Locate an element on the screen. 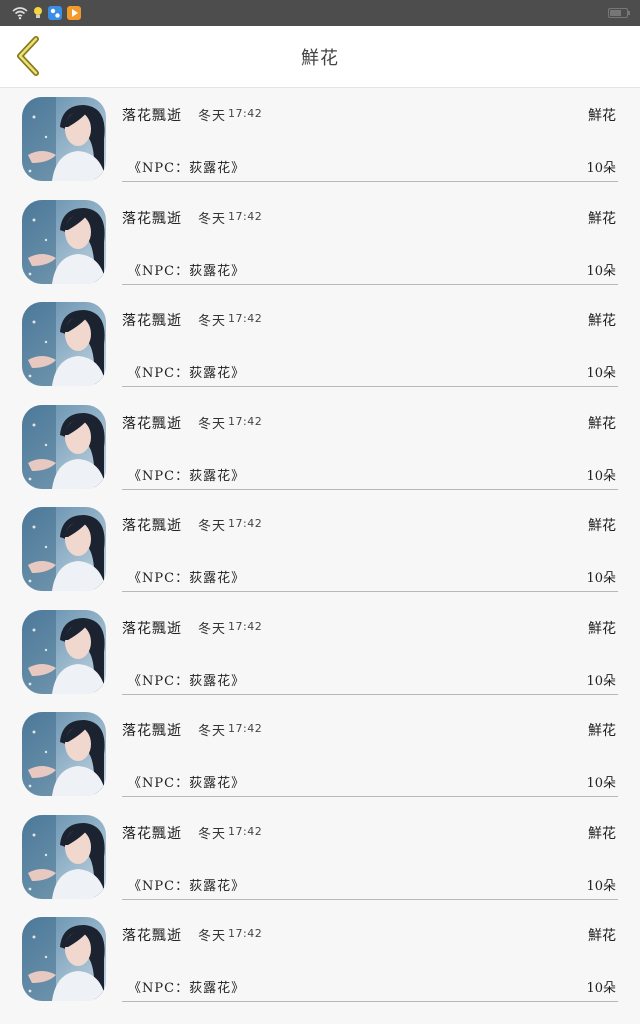  nav-bar: 鮮花 is located at coordinates (320, 57).